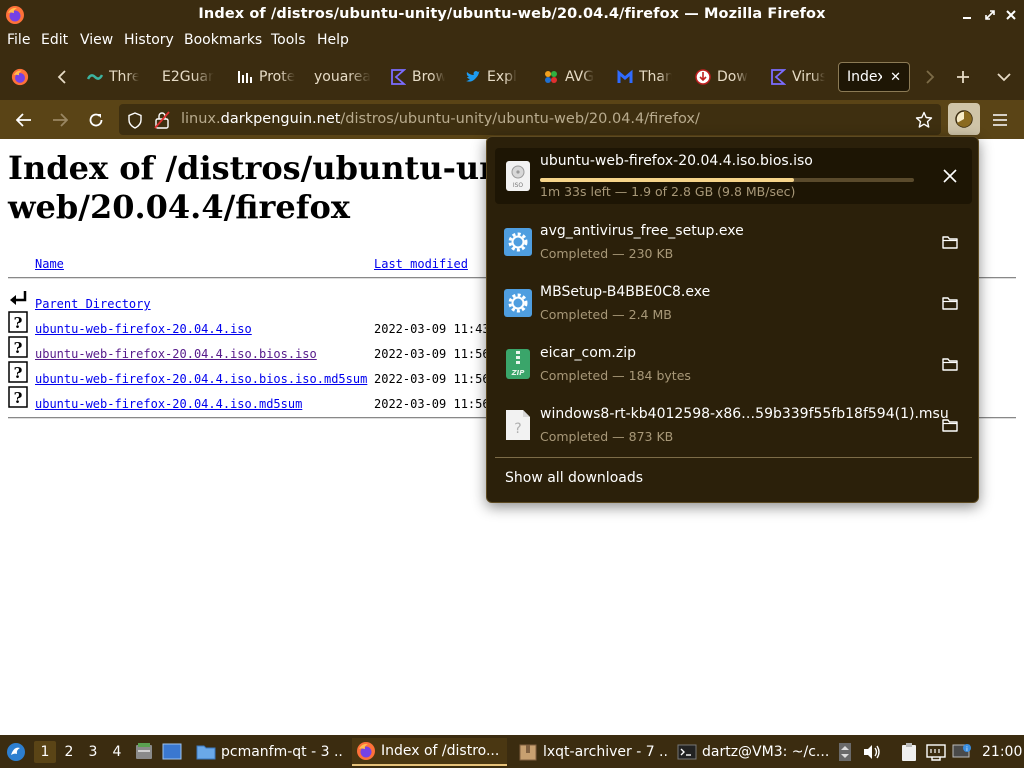 This screenshot has width=1024, height=768. Describe the element at coordinates (967, 15) in the screenshot. I see `minimize-button` at that location.